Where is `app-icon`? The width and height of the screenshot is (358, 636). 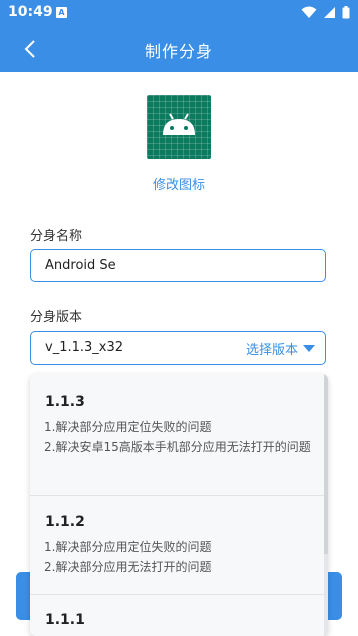
app-icon is located at coordinates (179, 127).